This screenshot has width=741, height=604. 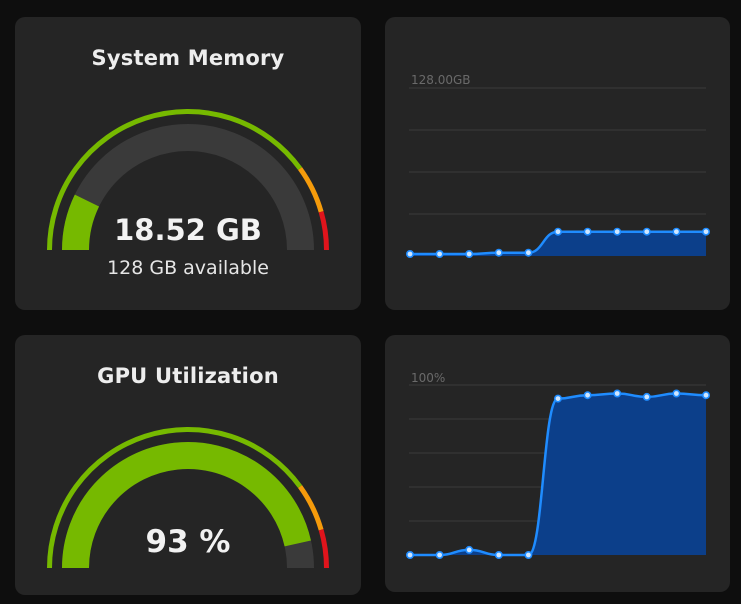 What do you see at coordinates (441, 80) in the screenshot?
I see `memory-chart-max-label: 128.00GB` at bounding box center [441, 80].